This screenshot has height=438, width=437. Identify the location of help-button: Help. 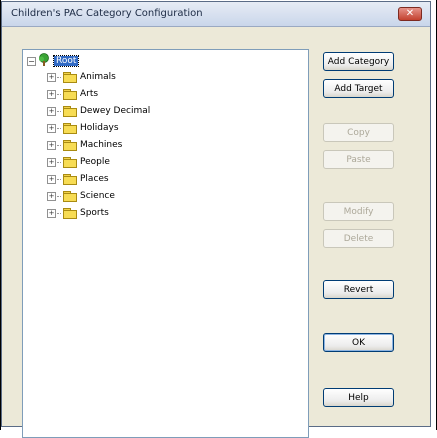
(358, 397).